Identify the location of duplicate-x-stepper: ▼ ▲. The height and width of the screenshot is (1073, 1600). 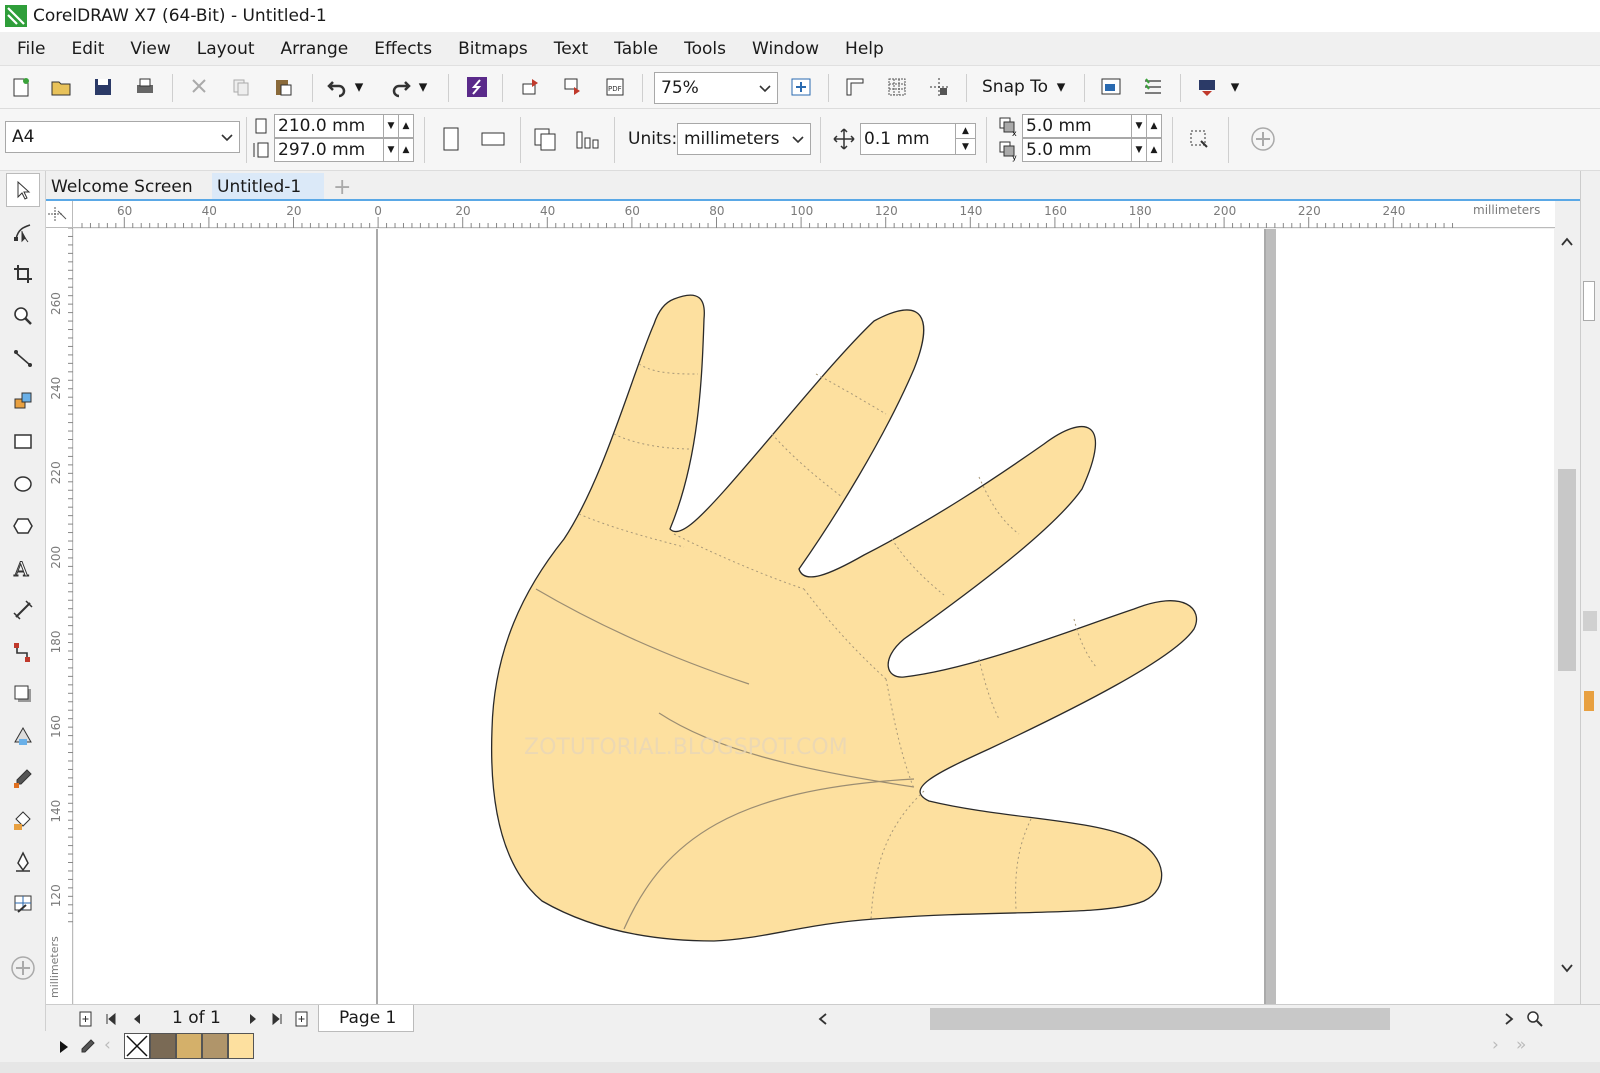
(1146, 126).